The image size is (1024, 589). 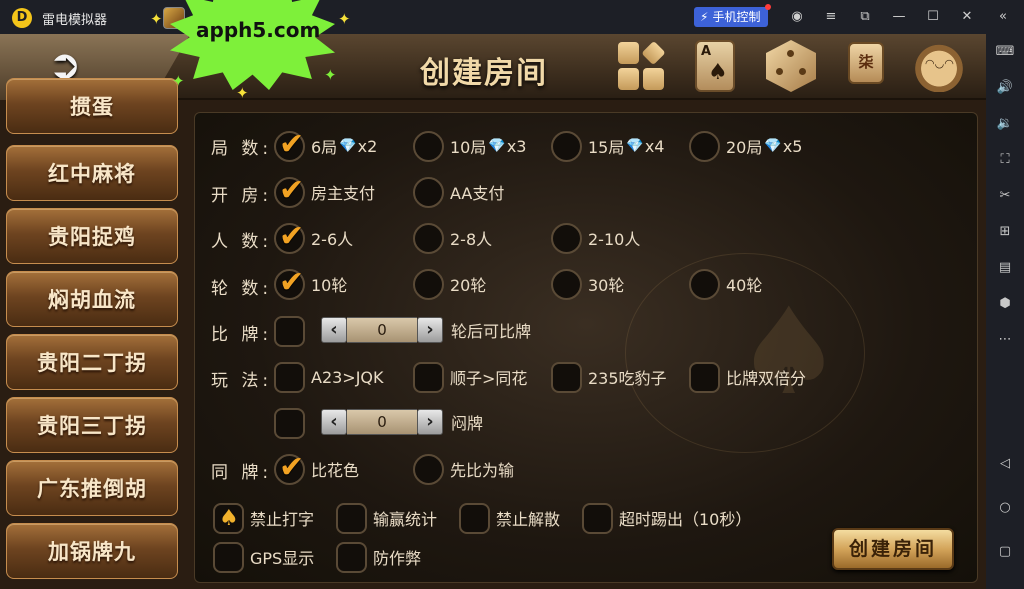 I want to click on game-item: 掼蛋, so click(x=92, y=106).